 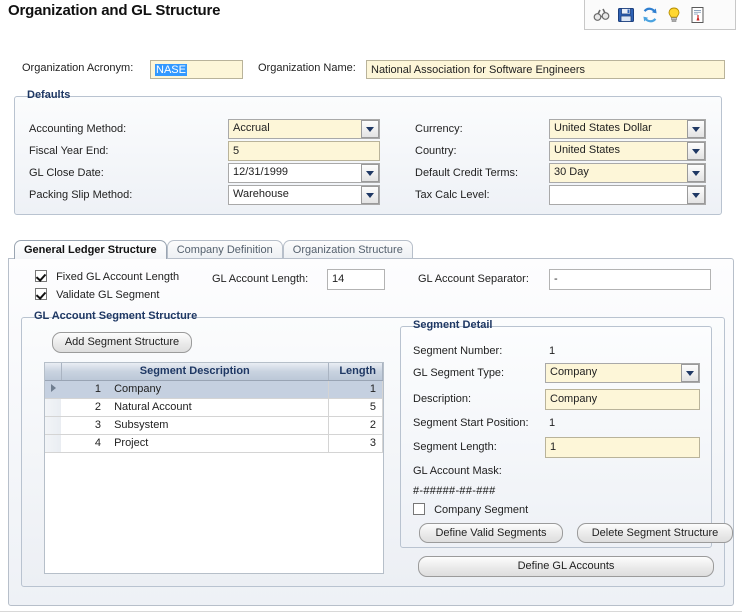 What do you see at coordinates (467, 173) in the screenshot?
I see `default-credit-terms-label: Default Credit Terms:` at bounding box center [467, 173].